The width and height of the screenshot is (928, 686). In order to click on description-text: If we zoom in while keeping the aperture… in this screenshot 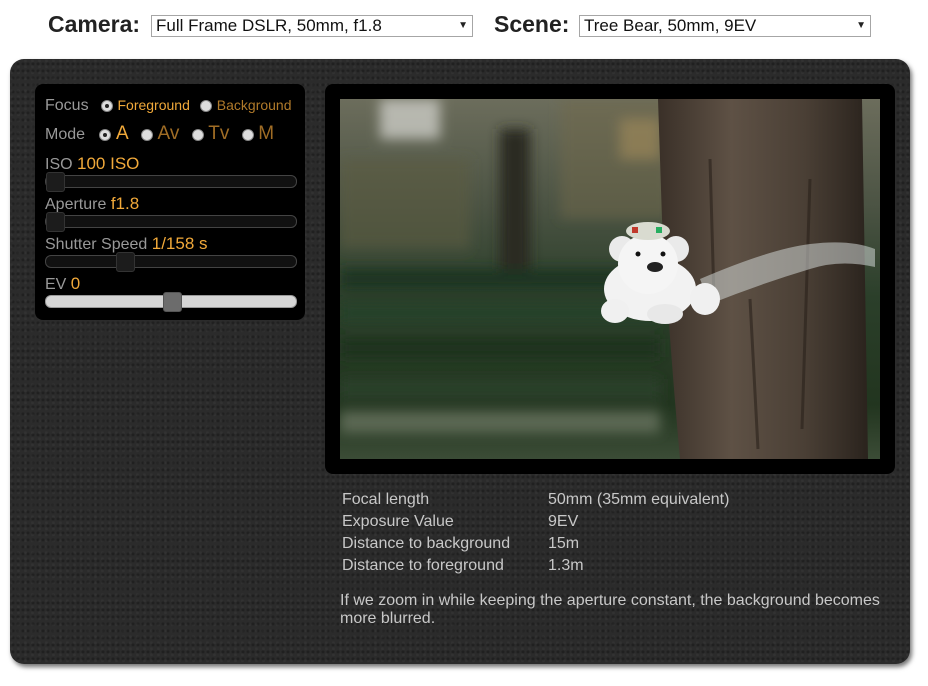, I will do `click(610, 609)`.